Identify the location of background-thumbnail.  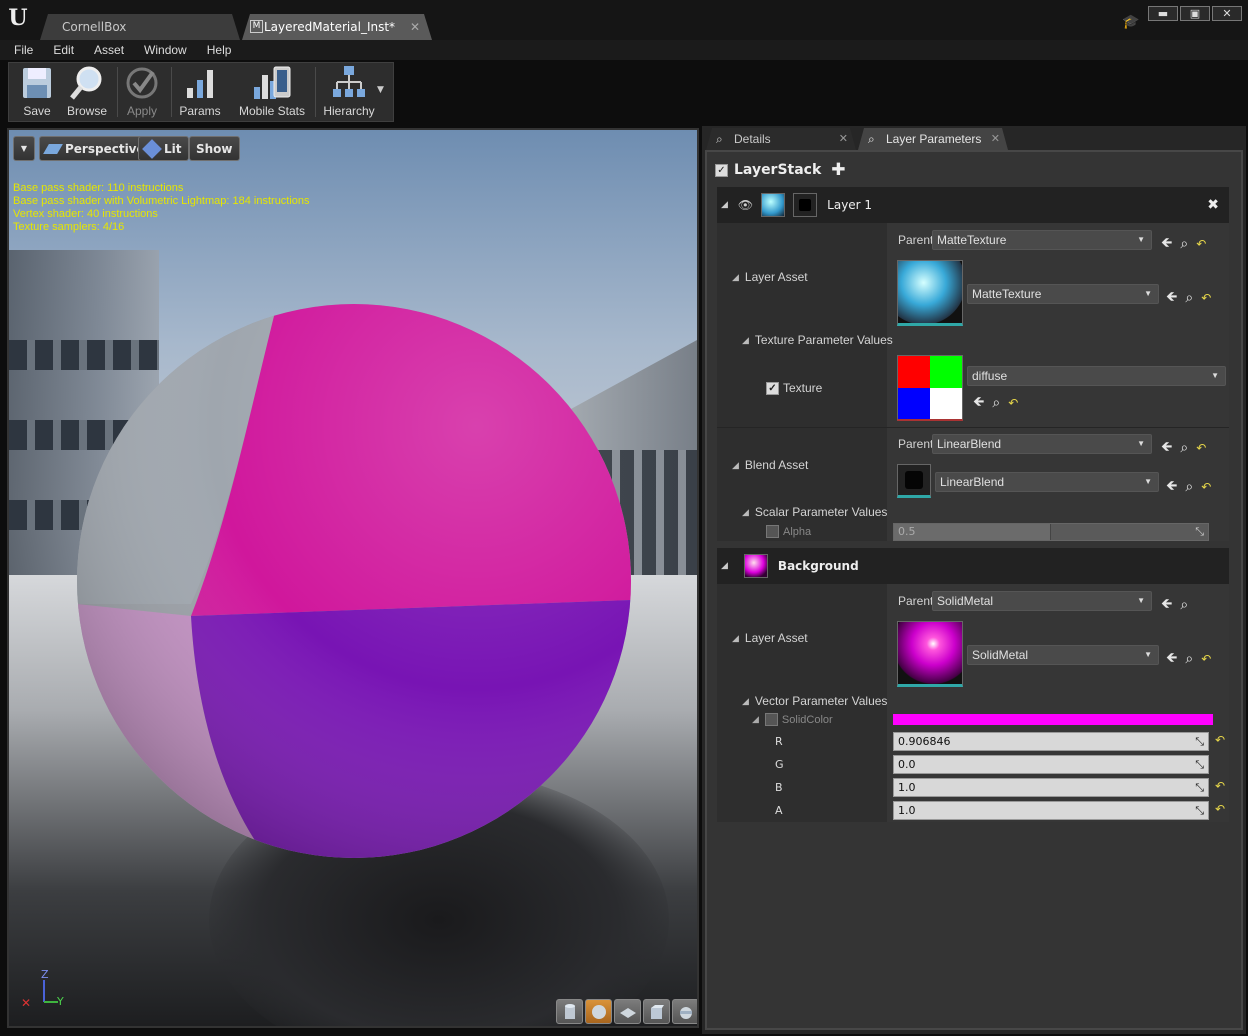
(755, 566).